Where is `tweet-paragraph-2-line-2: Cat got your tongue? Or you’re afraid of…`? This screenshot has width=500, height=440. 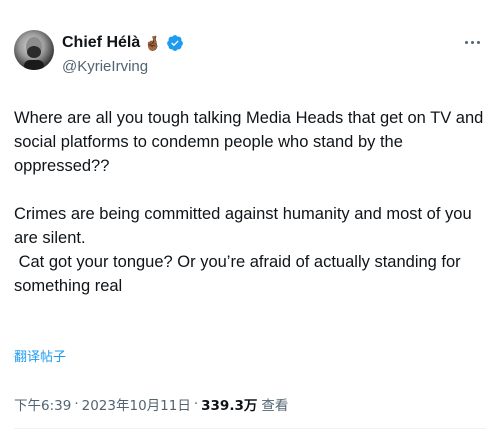
tweet-paragraph-2-line-2: Cat got your tongue? Or you’re afraid of… is located at coordinates (240, 274).